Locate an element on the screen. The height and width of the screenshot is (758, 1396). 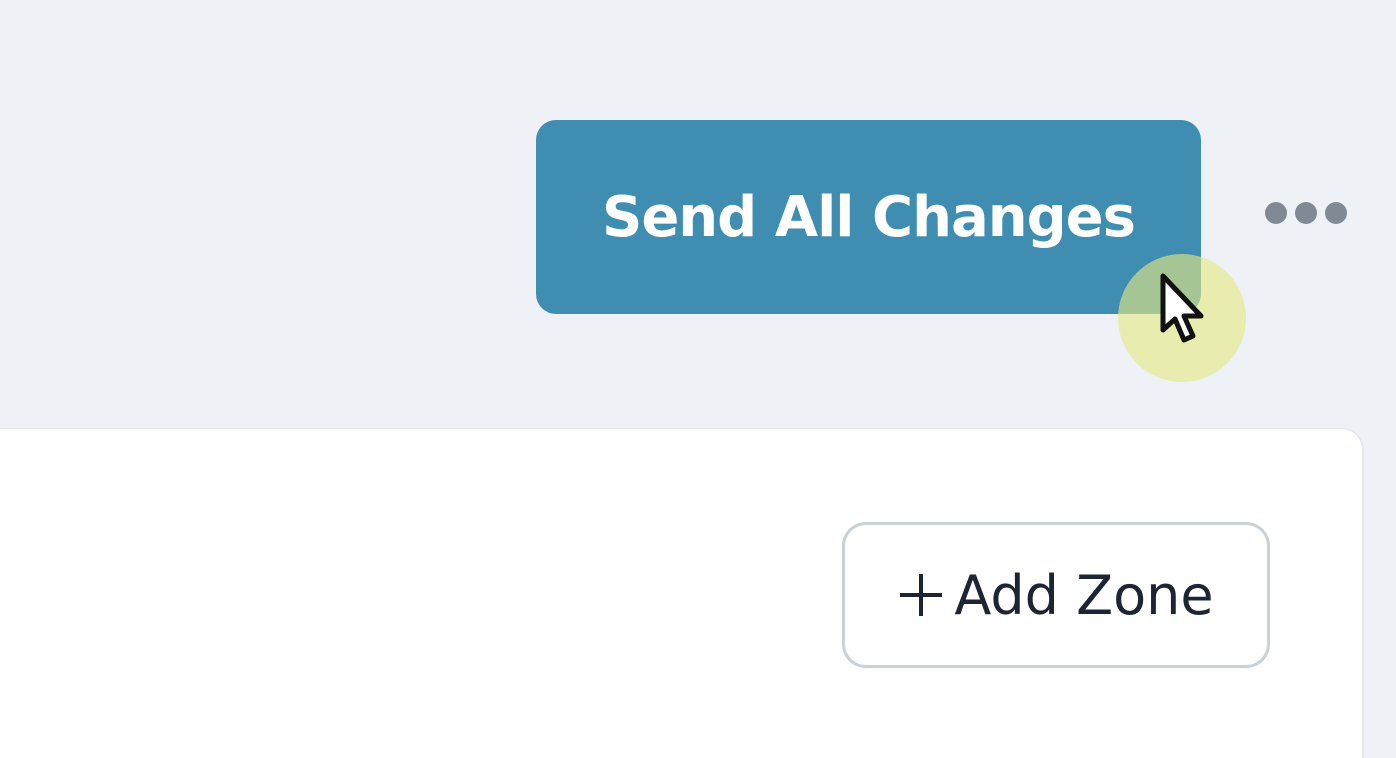
send-all-changes-button: Send All Changes is located at coordinates (868, 217).